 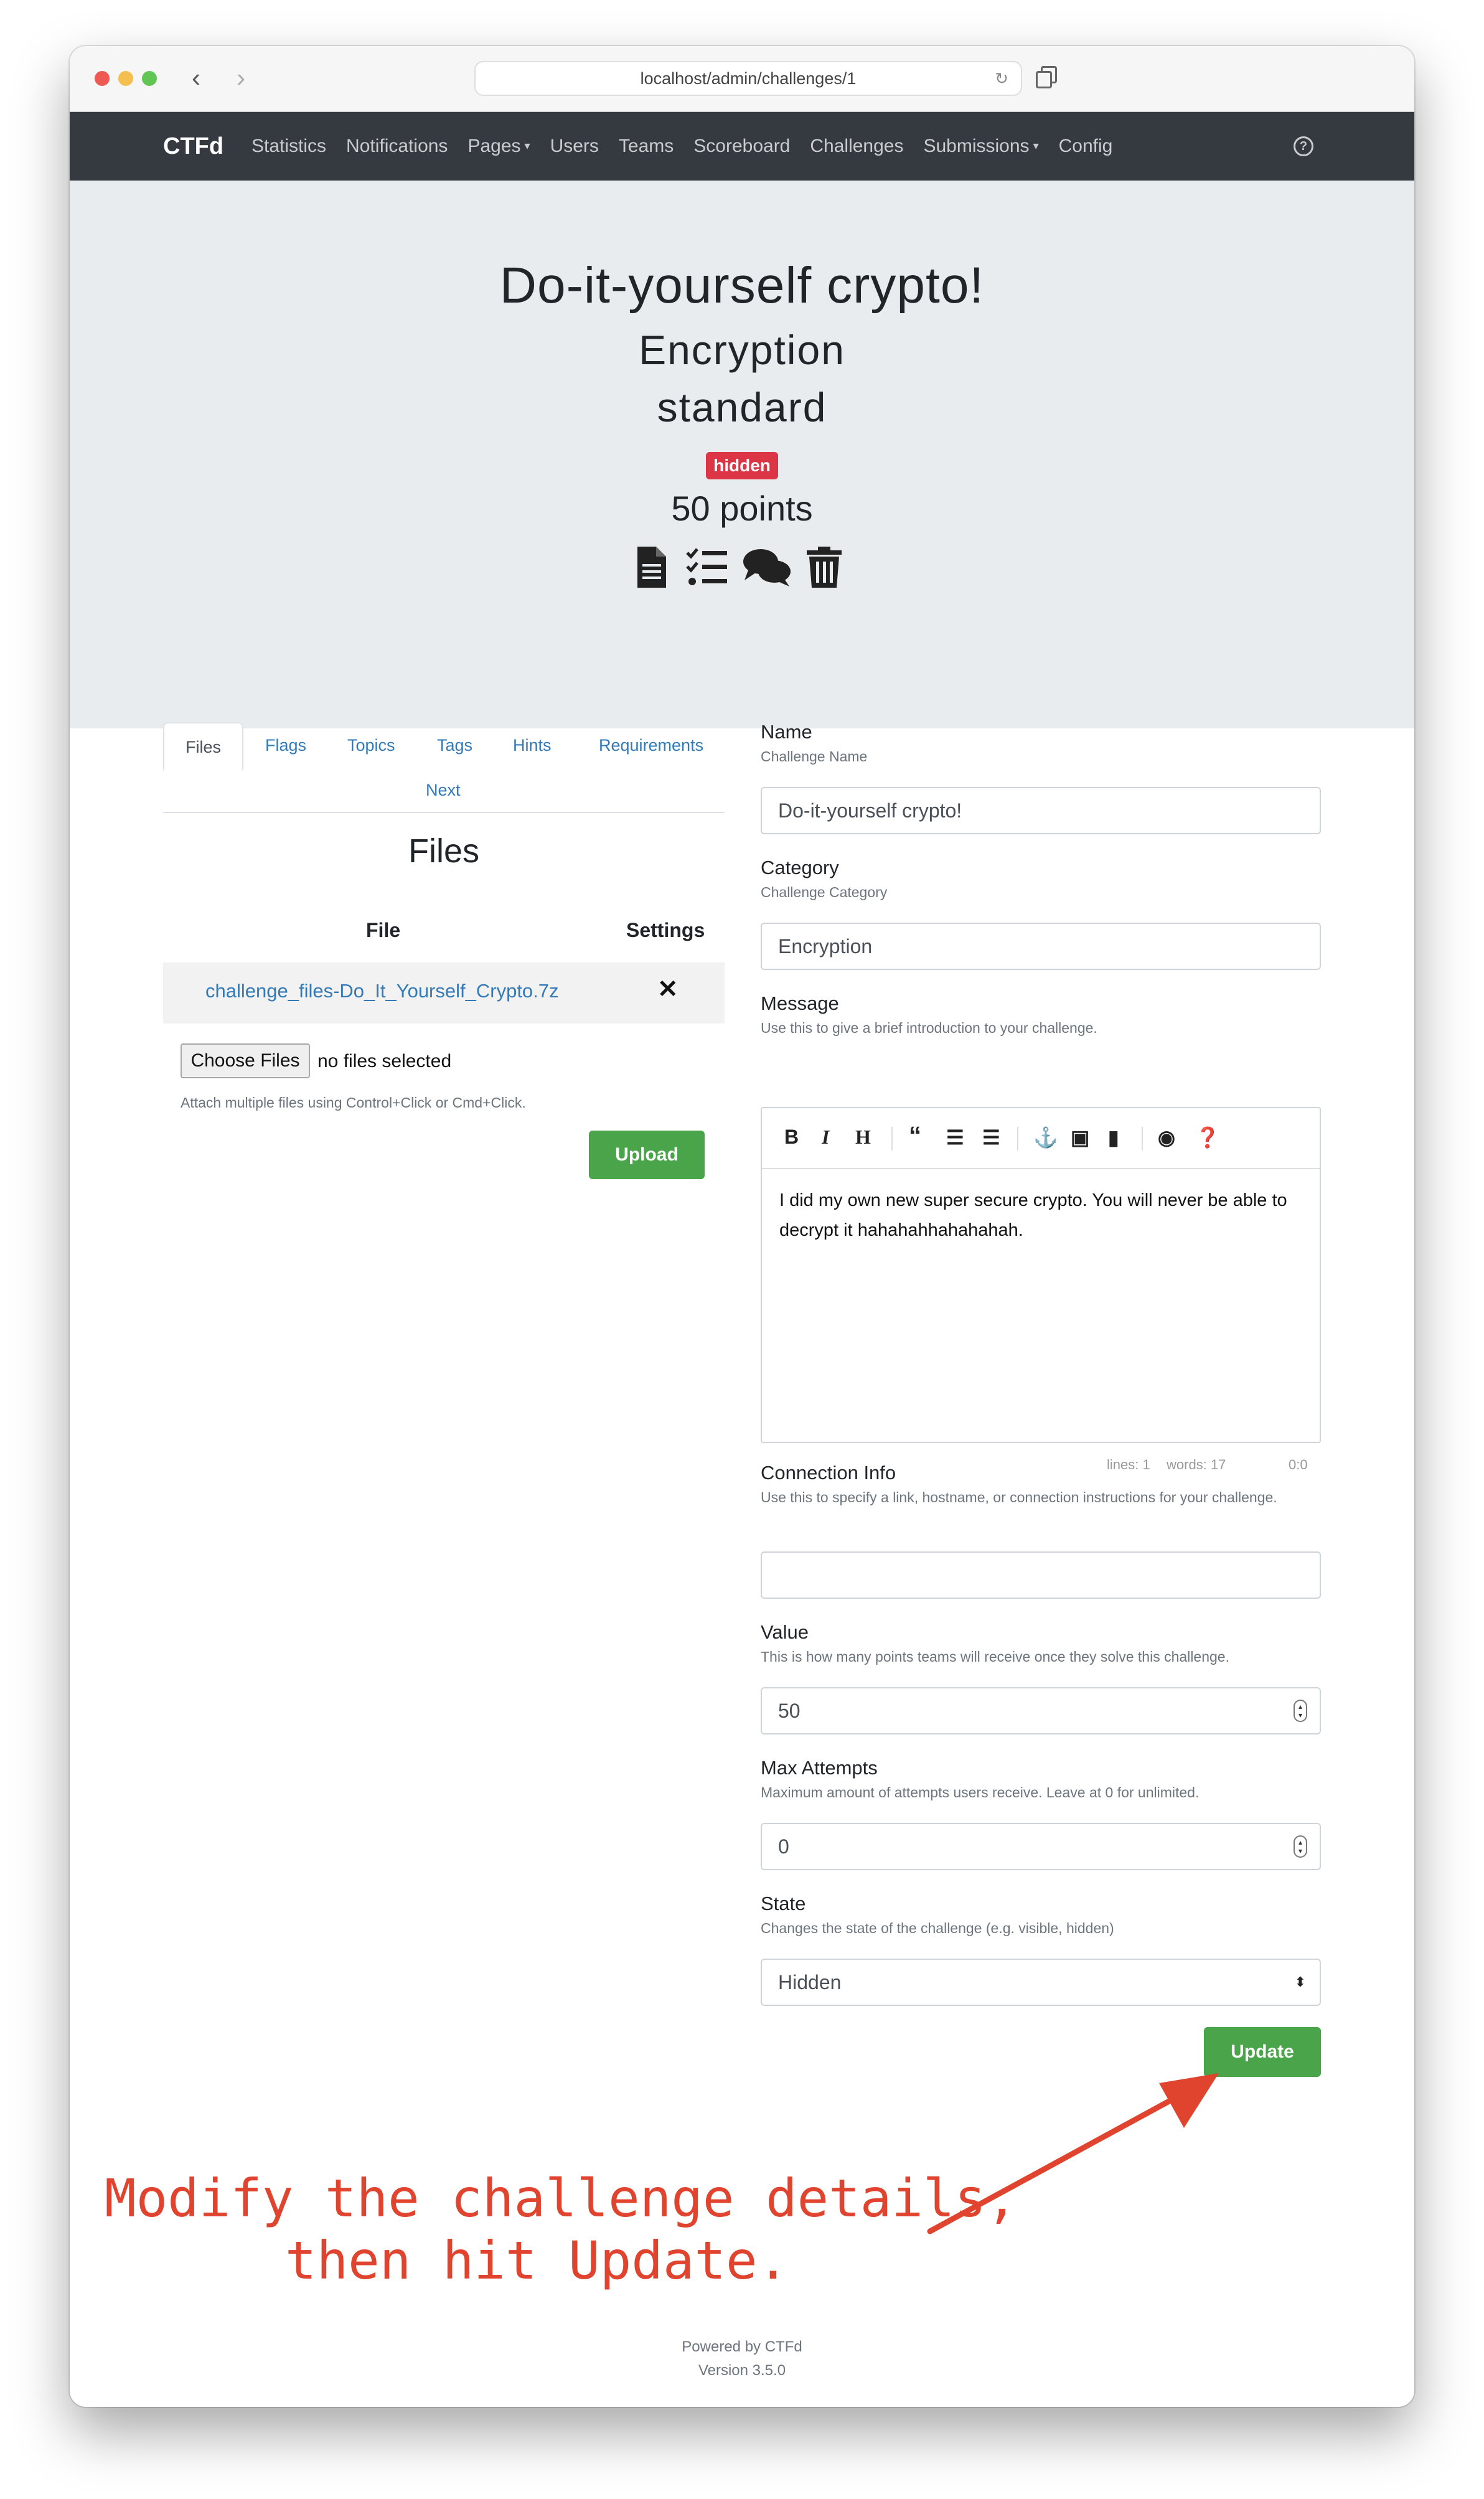 What do you see at coordinates (991, 1137) in the screenshot?
I see `numbered-list-icon: ☰` at bounding box center [991, 1137].